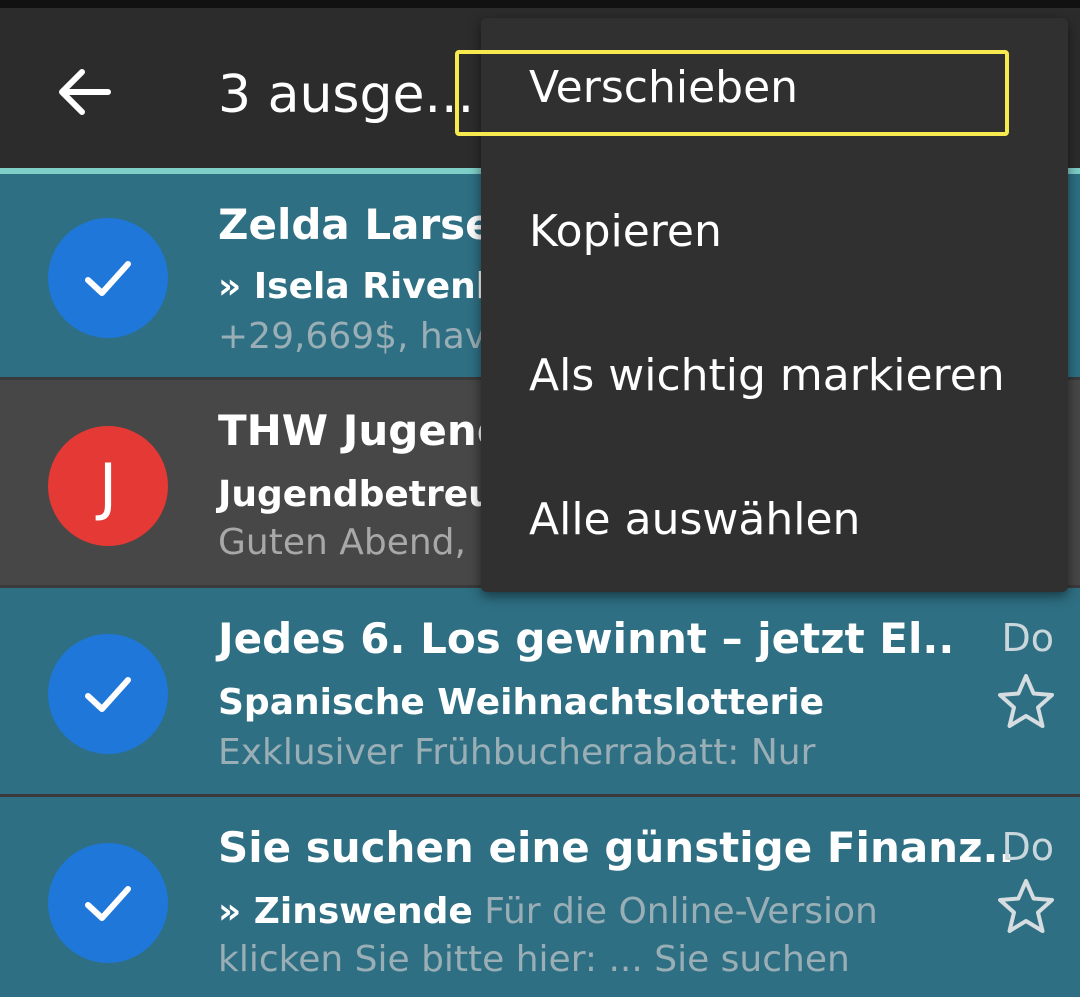  Describe the element at coordinates (767, 375) in the screenshot. I see `menu-item-als-wichtig-markieren: Als wichtig markieren` at that location.